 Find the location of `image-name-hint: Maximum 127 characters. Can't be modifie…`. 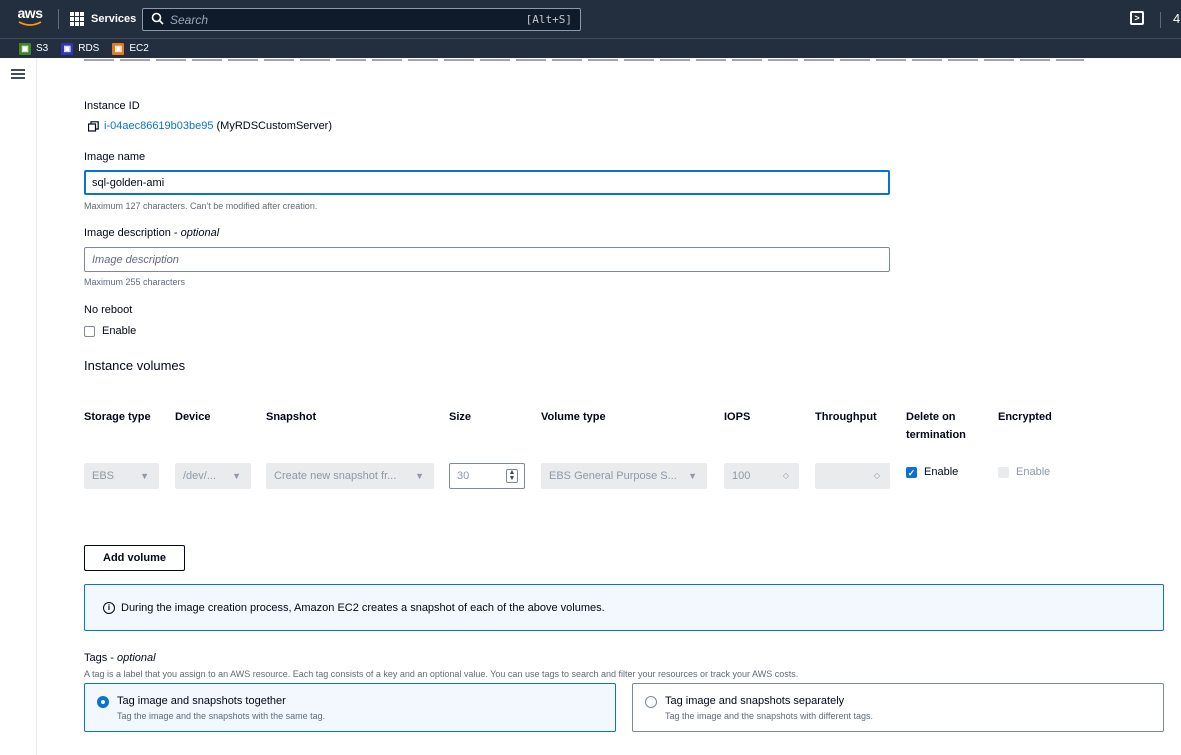

image-name-hint: Maximum 127 characters. Can't be modifie… is located at coordinates (201, 206).